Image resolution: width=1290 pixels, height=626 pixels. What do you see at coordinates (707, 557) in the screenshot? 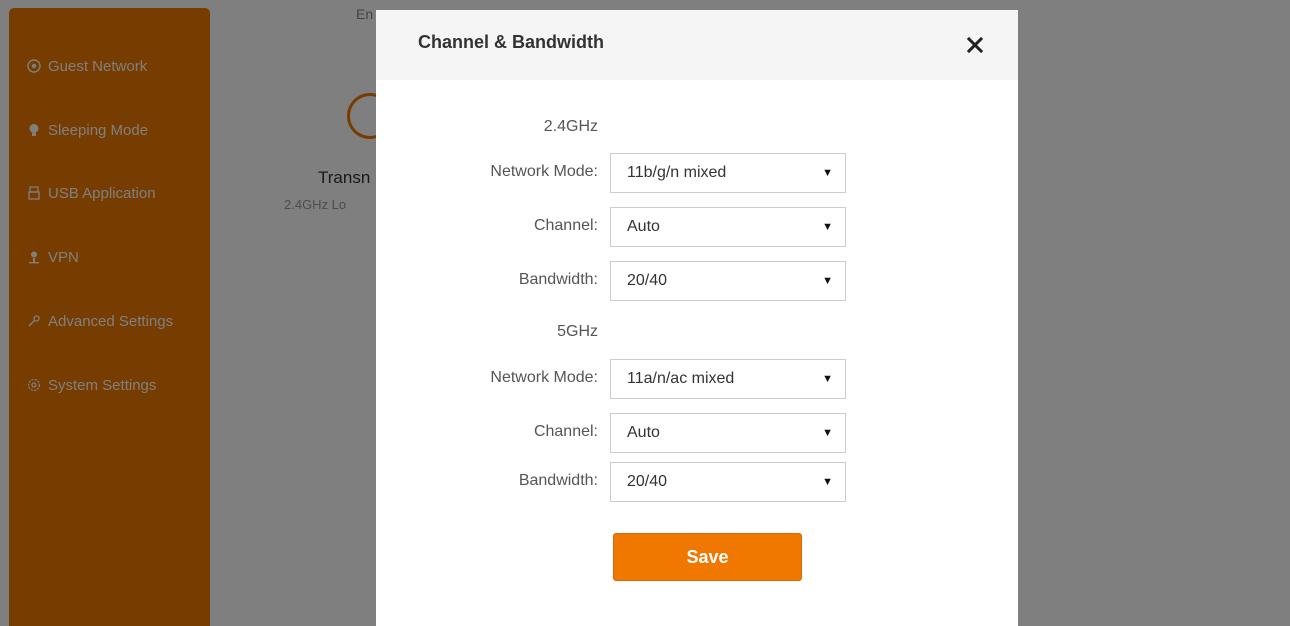
I see `save-button: Save` at bounding box center [707, 557].